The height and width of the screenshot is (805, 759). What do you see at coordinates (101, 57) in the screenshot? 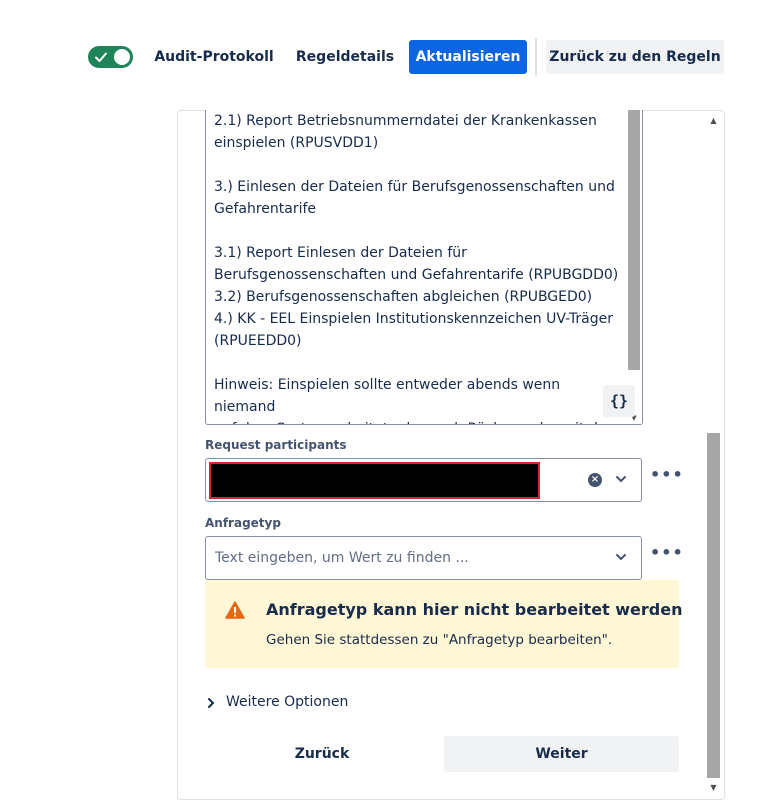
I see `check-icon` at bounding box center [101, 57].